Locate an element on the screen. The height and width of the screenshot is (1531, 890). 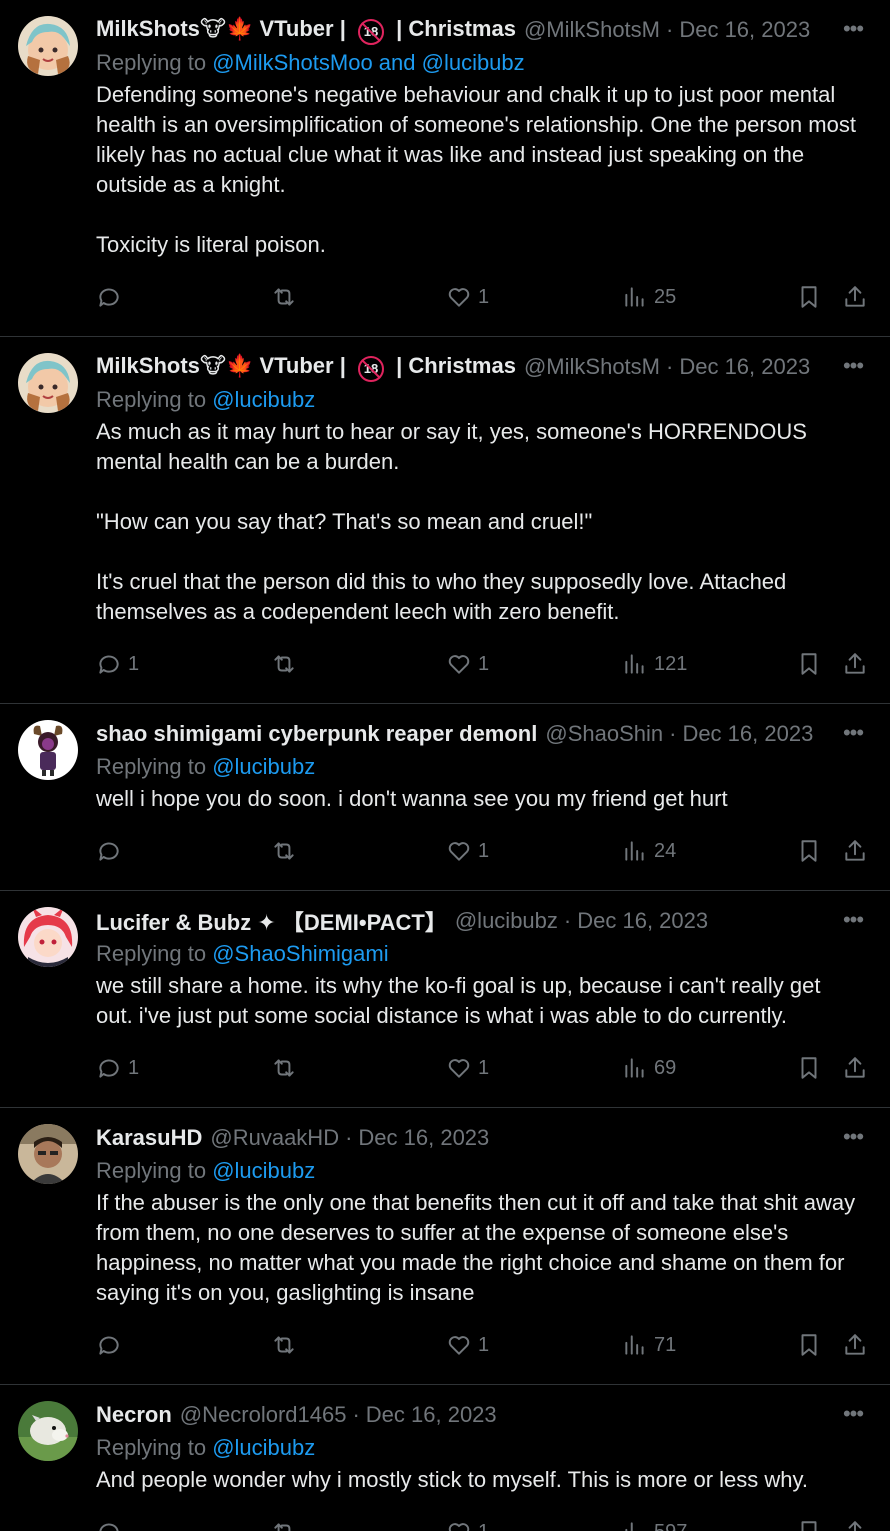
views-button: 121 is located at coordinates (654, 664).